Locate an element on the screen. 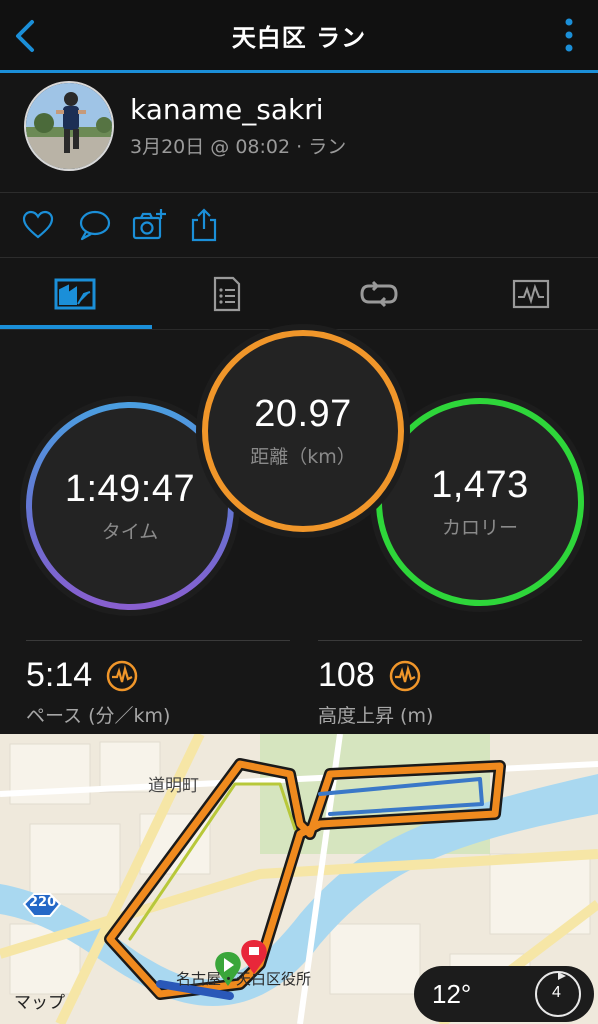 The width and height of the screenshot is (598, 1024). laps-loop-icon is located at coordinates (379, 294).